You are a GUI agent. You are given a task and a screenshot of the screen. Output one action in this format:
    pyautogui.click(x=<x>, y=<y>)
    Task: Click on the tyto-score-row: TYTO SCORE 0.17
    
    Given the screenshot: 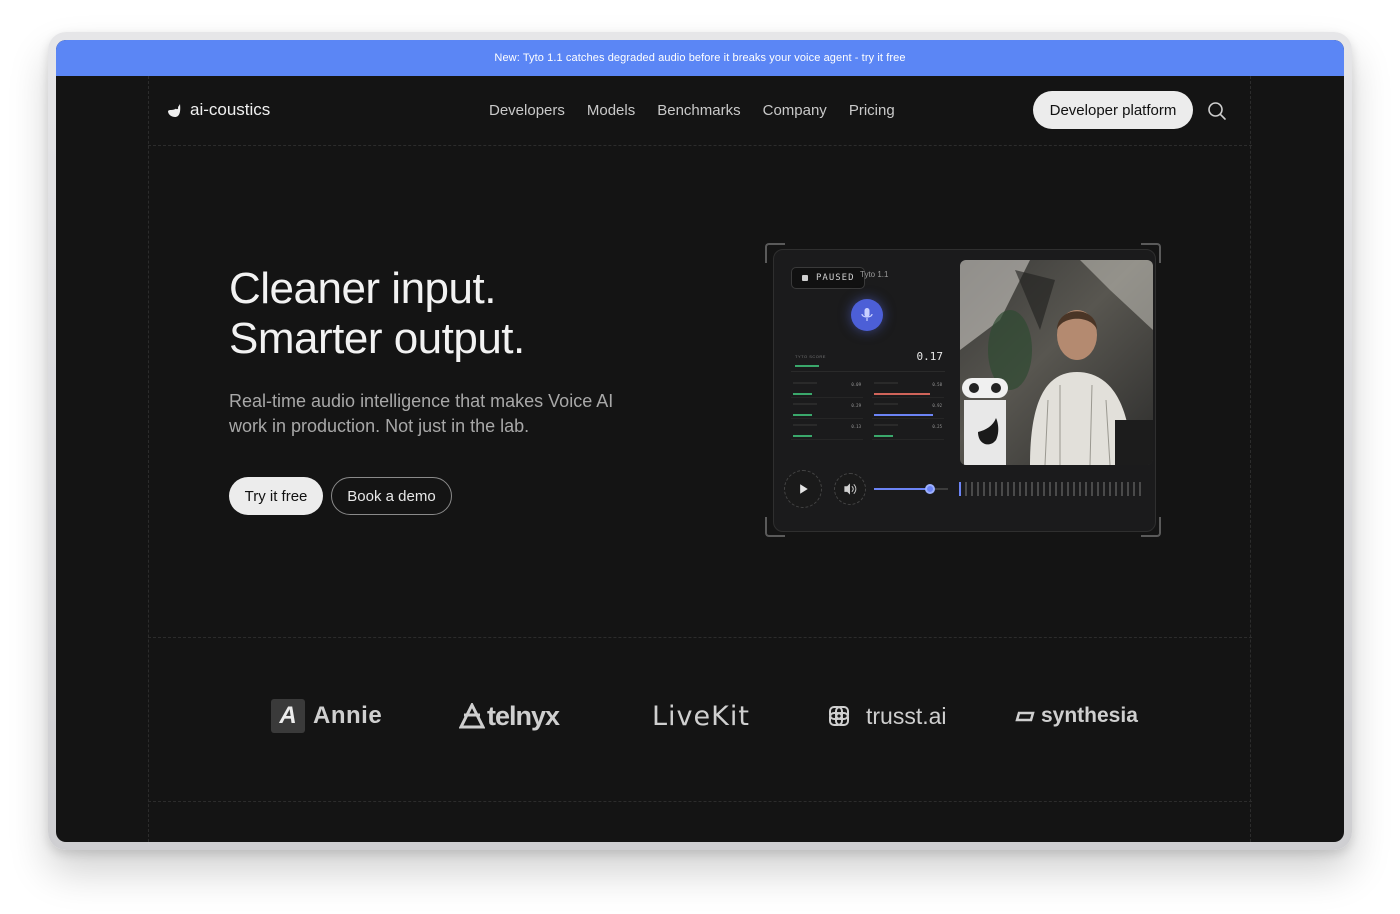 What is the action you would take?
    pyautogui.click(x=868, y=358)
    